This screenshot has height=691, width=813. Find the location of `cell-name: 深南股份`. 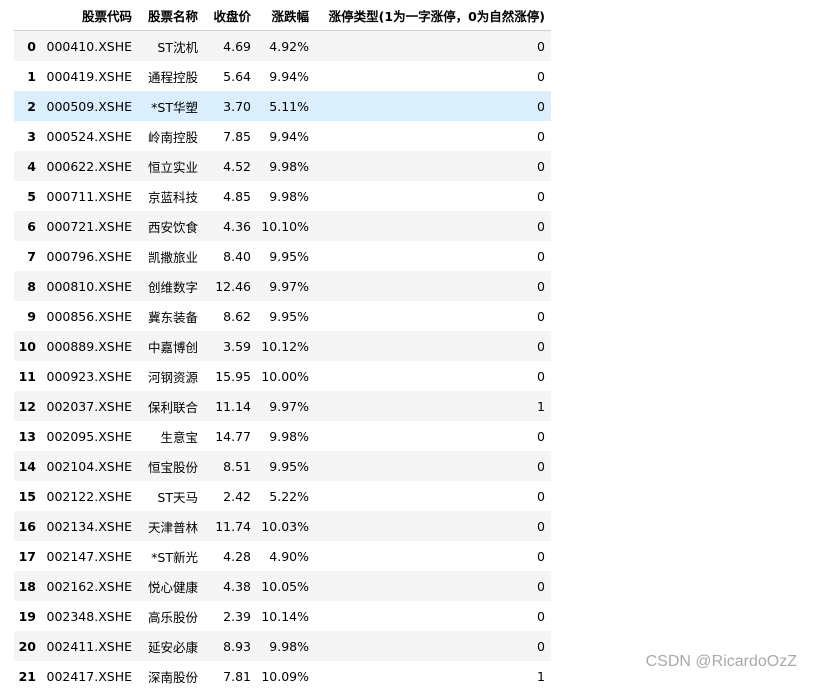

cell-name: 深南股份 is located at coordinates (171, 676).